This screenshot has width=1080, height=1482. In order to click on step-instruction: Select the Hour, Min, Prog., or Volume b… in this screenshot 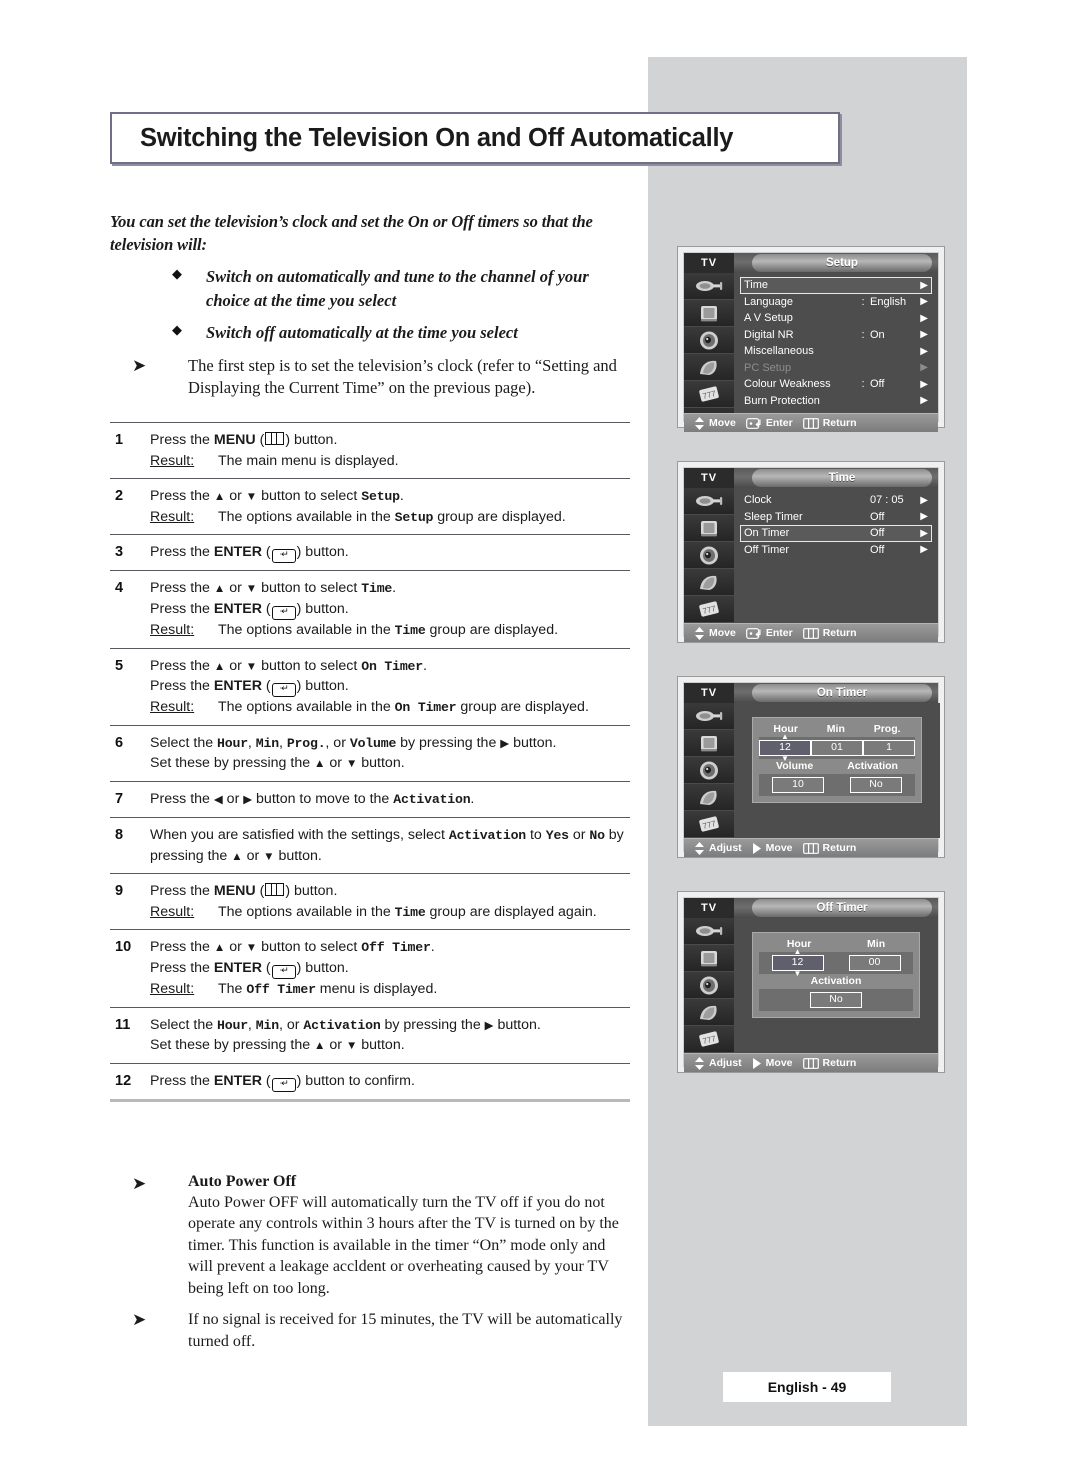, I will do `click(353, 742)`.